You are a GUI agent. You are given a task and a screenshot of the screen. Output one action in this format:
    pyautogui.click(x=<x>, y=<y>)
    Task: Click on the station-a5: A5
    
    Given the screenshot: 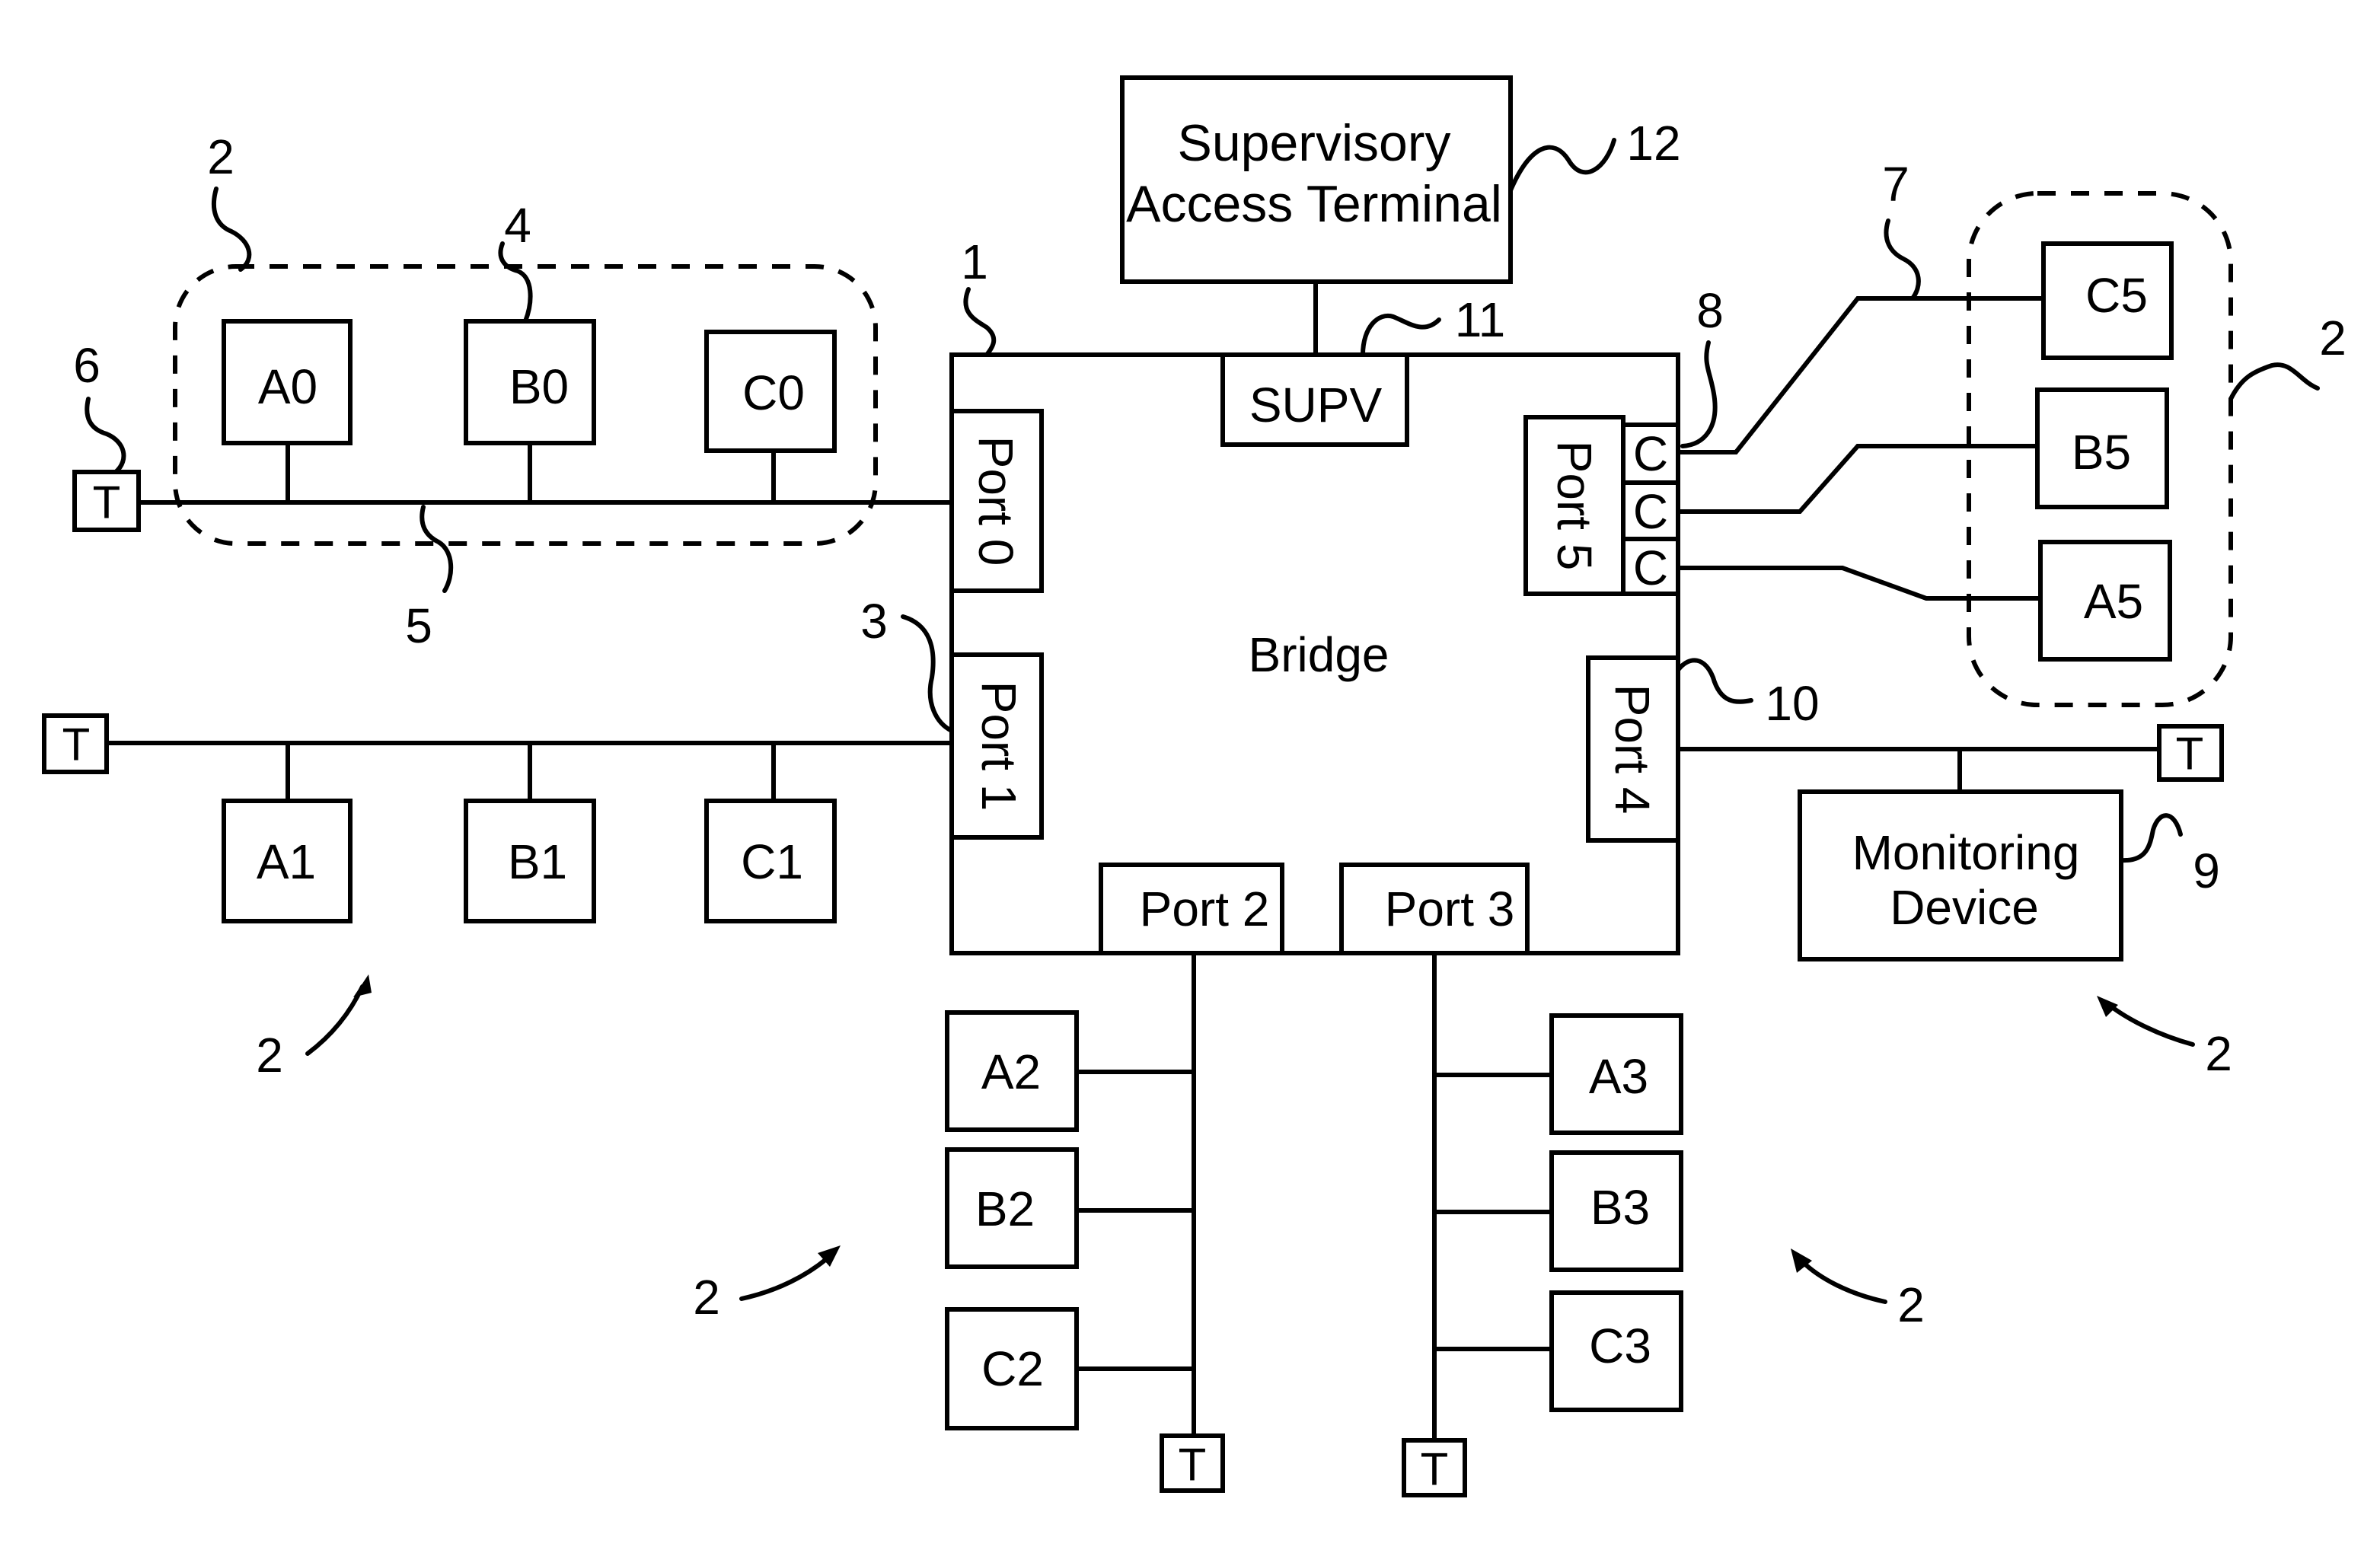 What is the action you would take?
    pyautogui.click(x=2105, y=601)
    